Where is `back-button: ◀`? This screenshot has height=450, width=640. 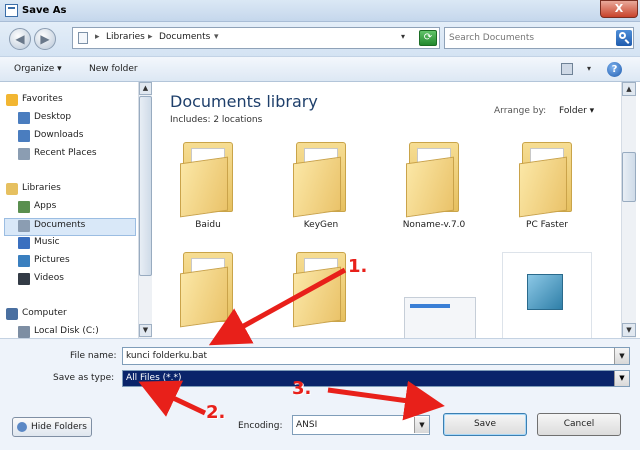 back-button: ◀ is located at coordinates (20, 39).